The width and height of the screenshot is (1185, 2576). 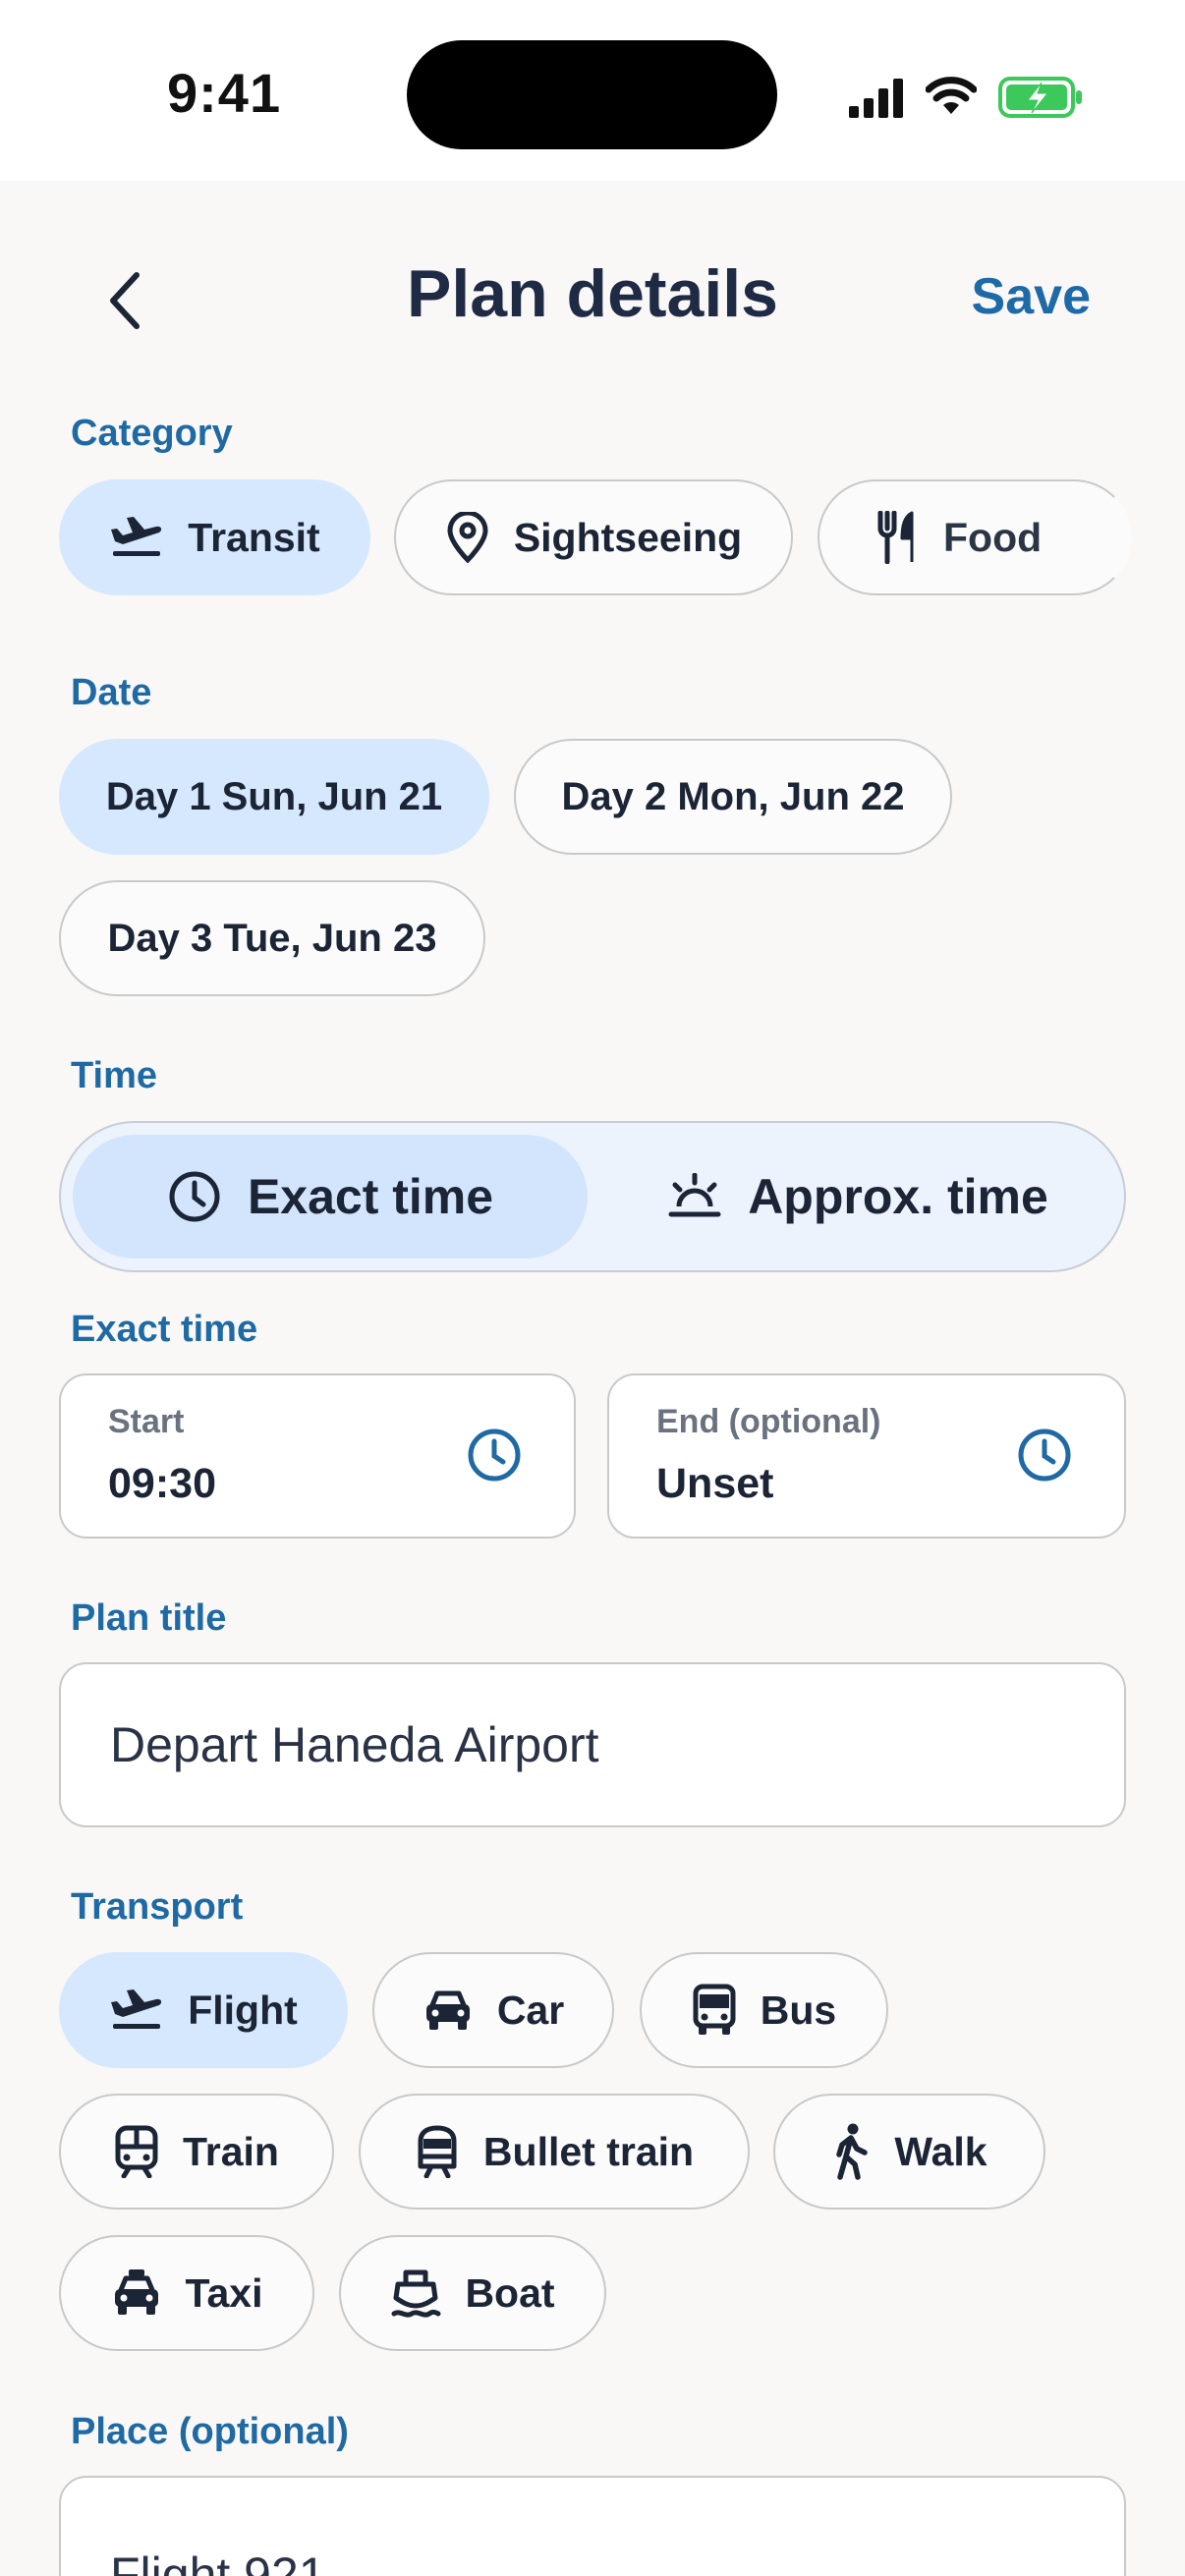 What do you see at coordinates (254, 537) in the screenshot?
I see `chip-label: Transit` at bounding box center [254, 537].